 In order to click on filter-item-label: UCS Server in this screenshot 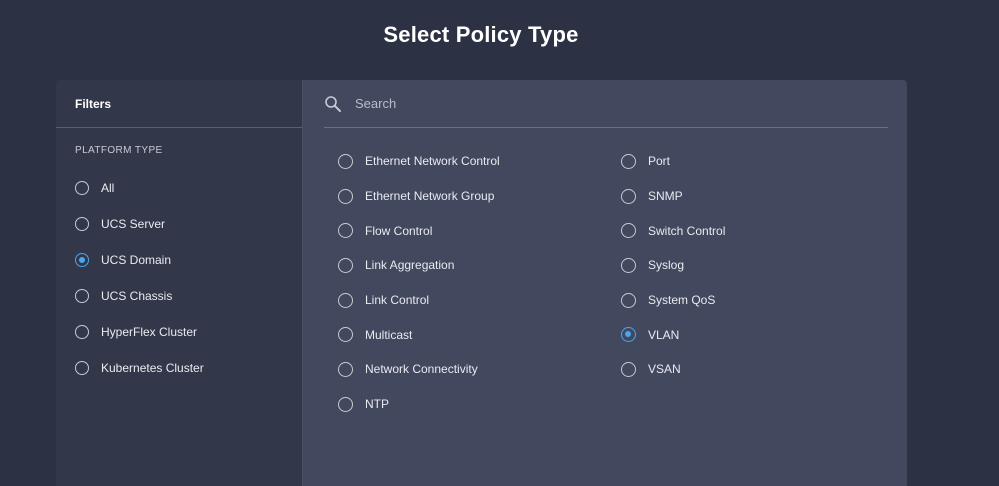, I will do `click(133, 224)`.